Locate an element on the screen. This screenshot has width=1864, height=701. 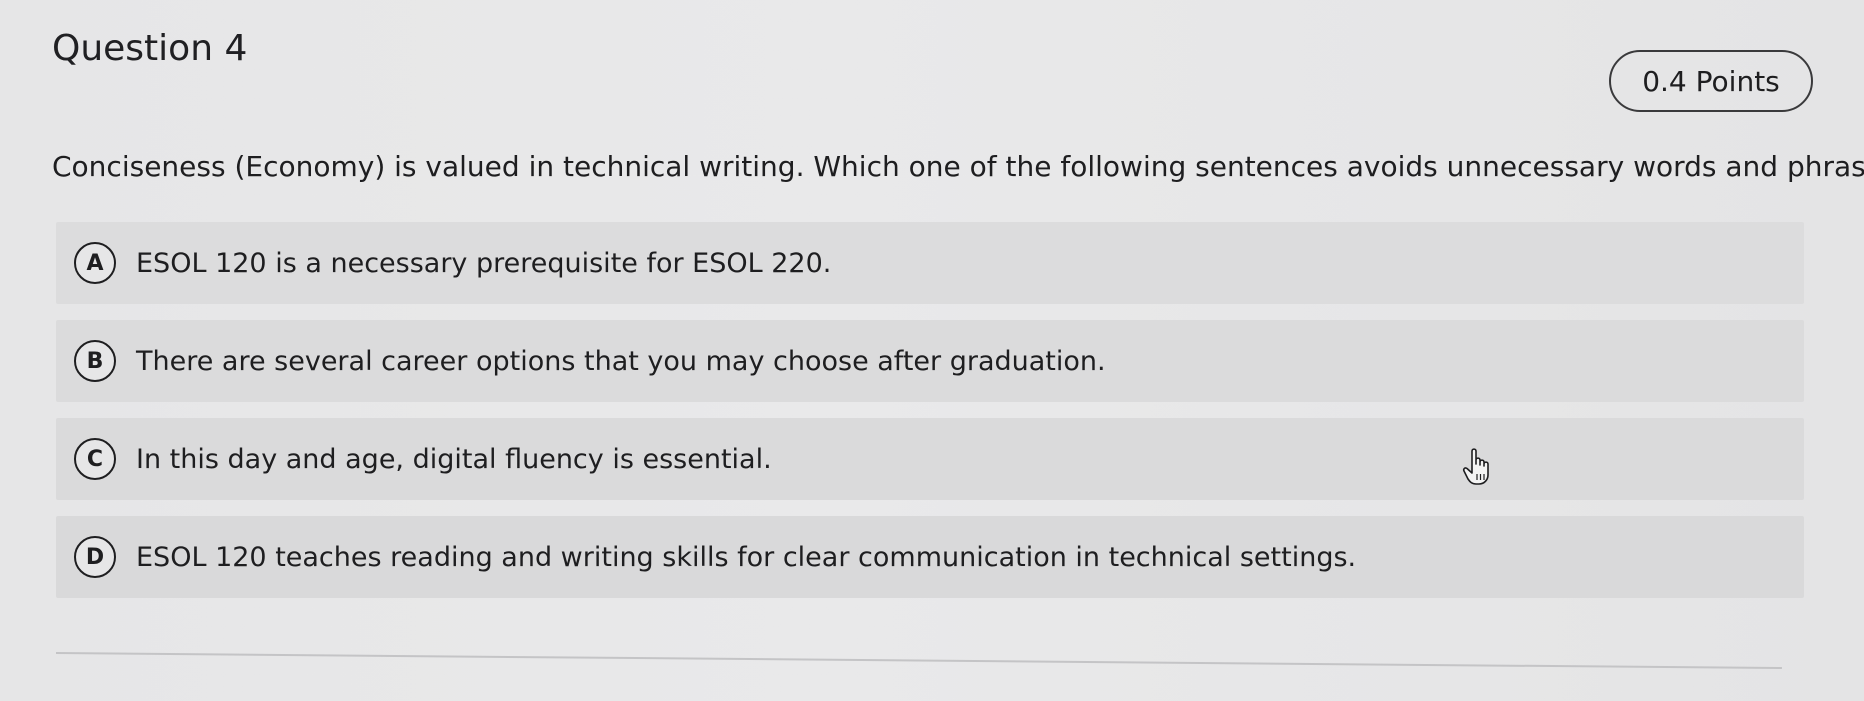
option-letter-badge: A is located at coordinates (95, 263).